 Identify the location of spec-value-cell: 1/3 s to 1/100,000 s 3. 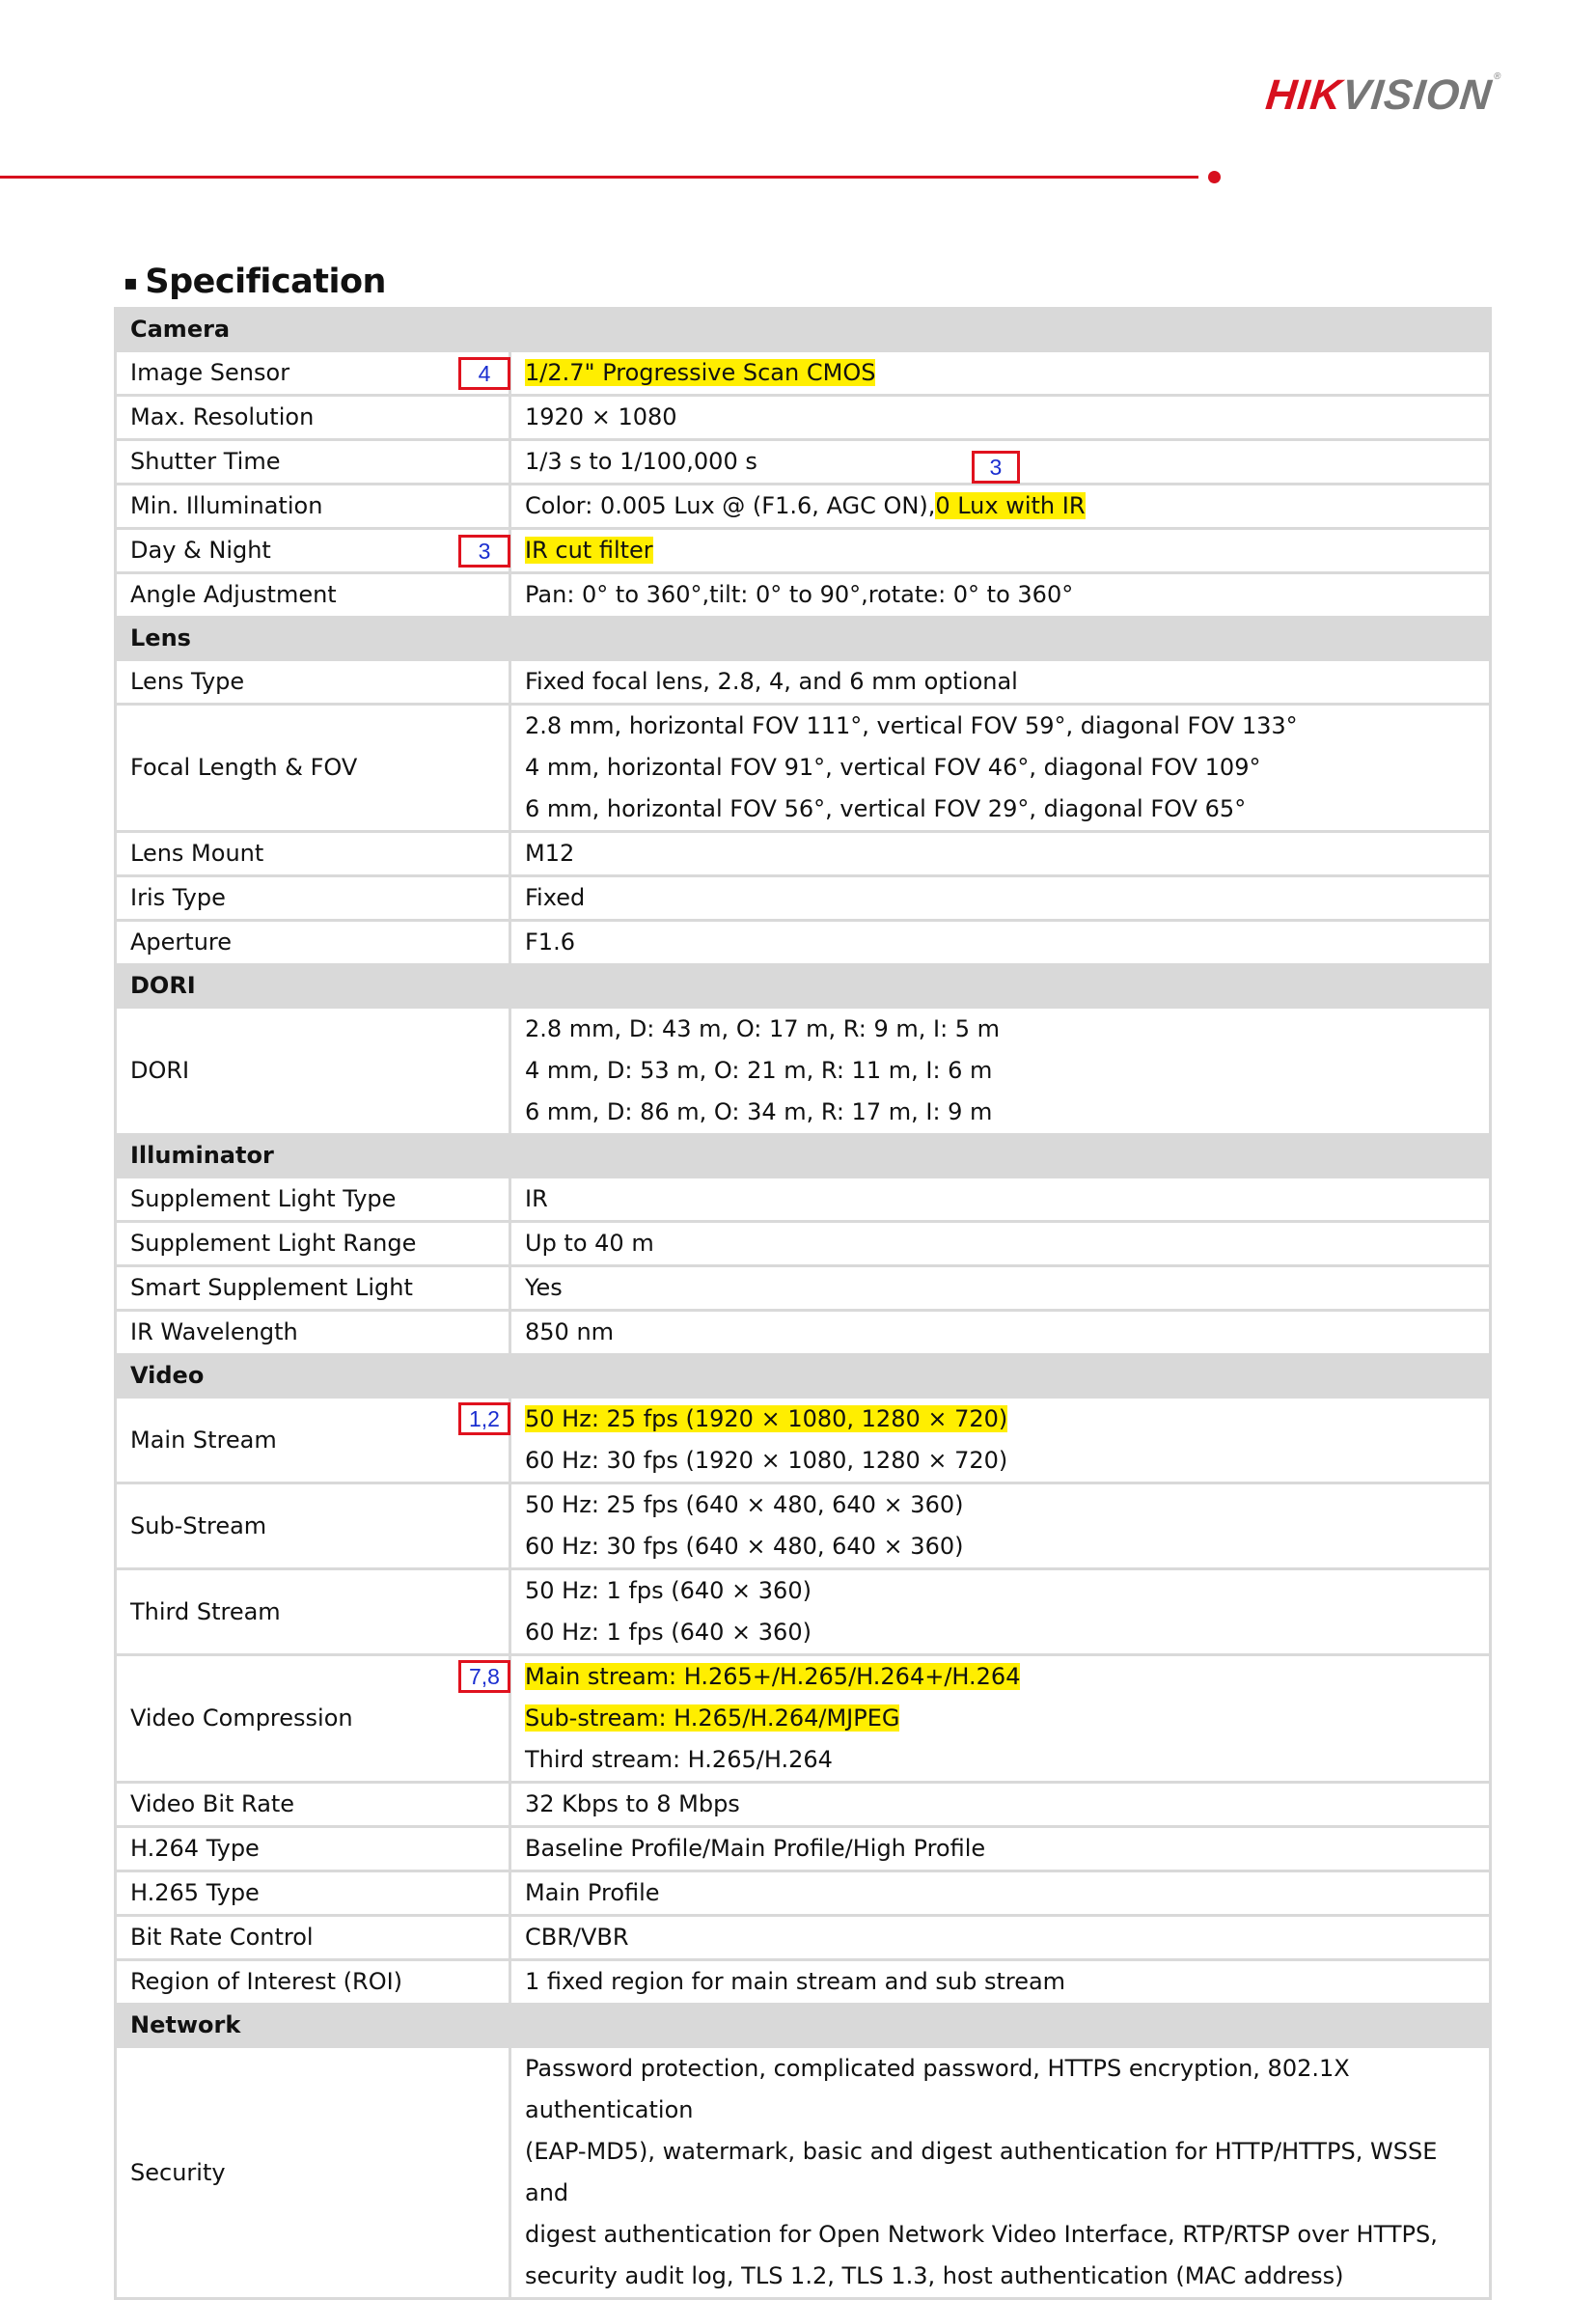
(1000, 461).